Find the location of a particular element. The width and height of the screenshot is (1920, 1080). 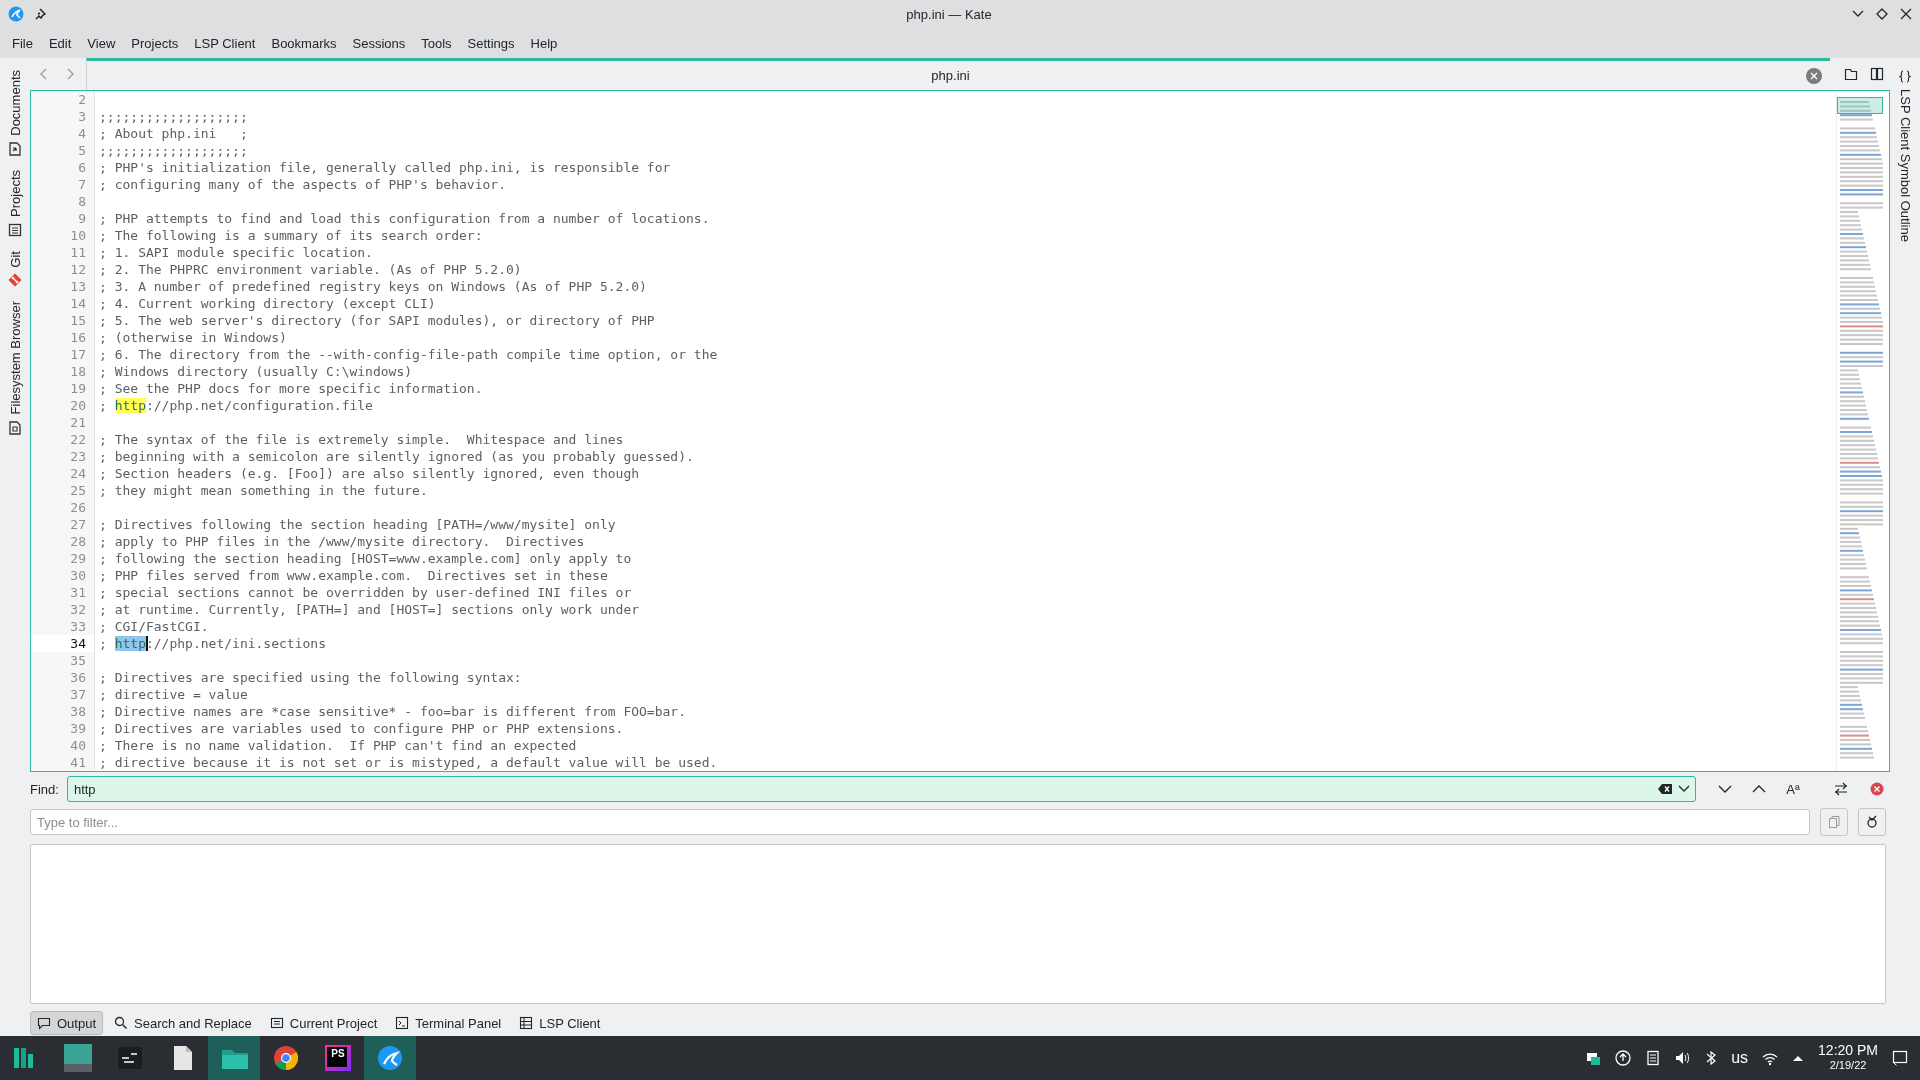

line-number: 38 is located at coordinates (63, 711).